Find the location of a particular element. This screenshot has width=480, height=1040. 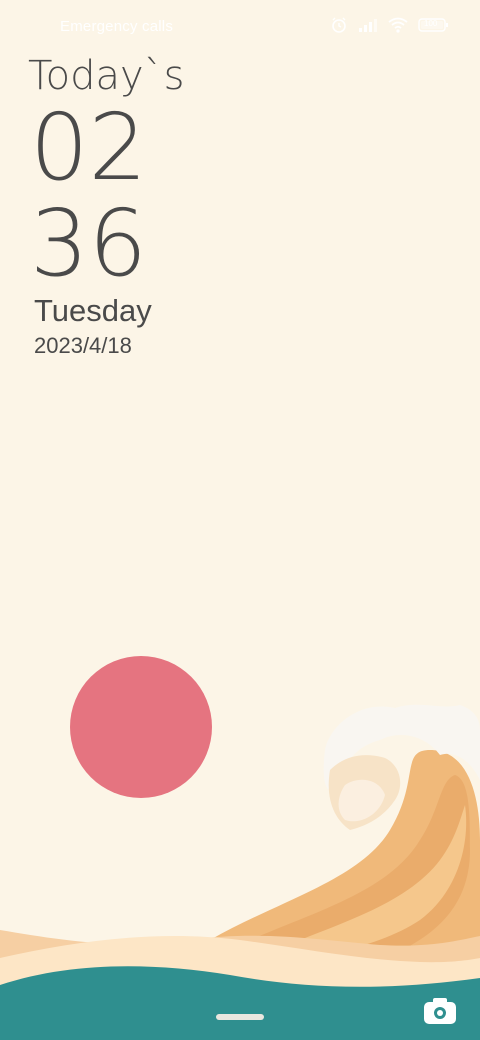

clock-minute: 36 is located at coordinates (89, 243).